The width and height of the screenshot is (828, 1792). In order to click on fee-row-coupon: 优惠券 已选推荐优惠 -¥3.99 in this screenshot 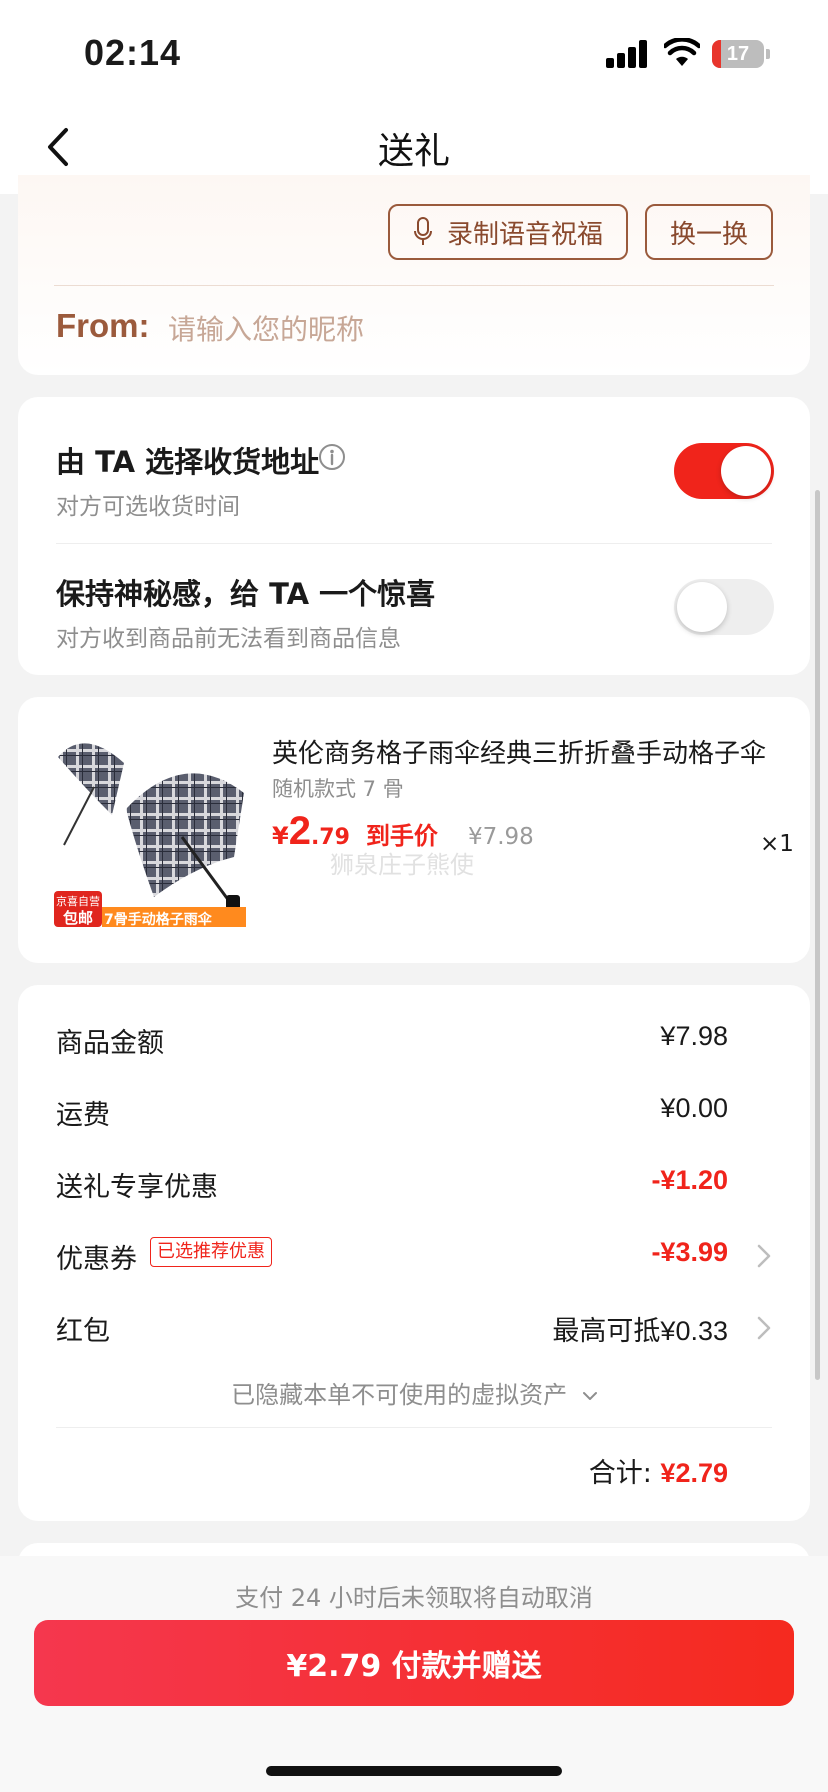, I will do `click(414, 1255)`.